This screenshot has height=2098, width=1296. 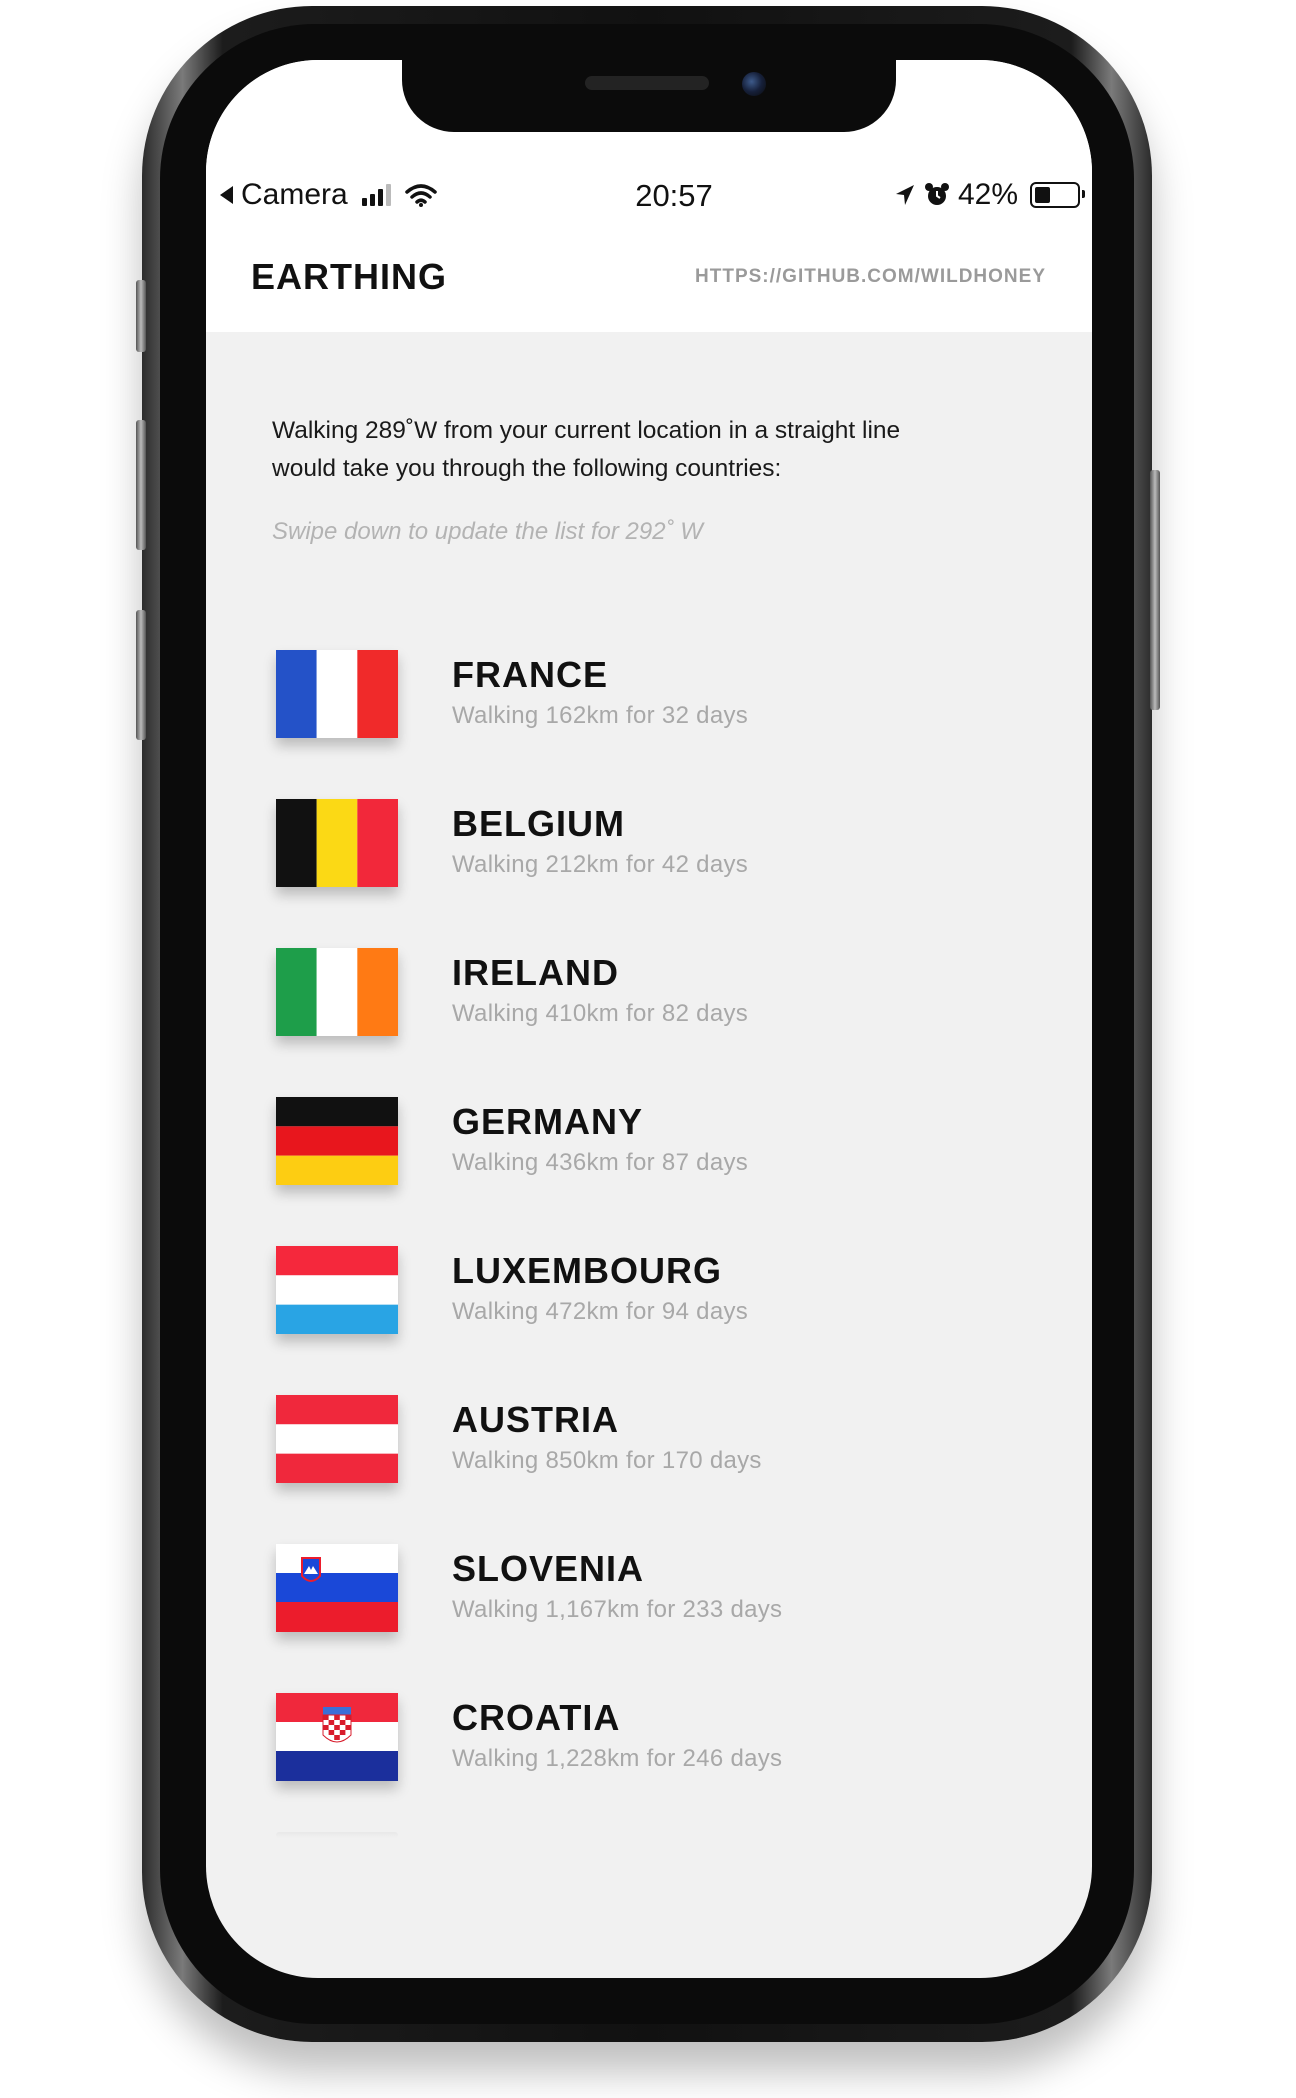 I want to click on battery-tip, so click(x=1083, y=194).